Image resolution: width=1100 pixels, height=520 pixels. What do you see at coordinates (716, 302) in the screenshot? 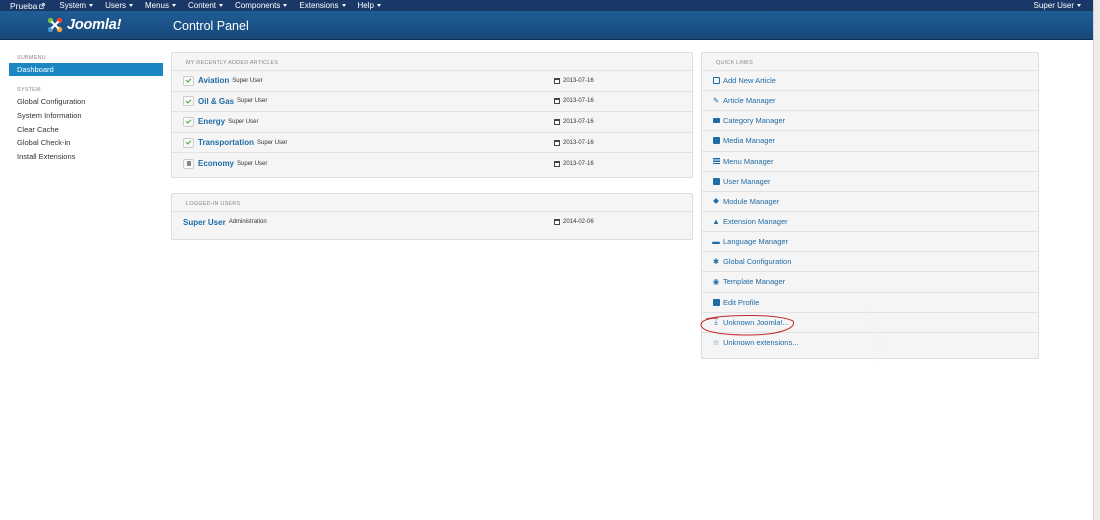
I see `vcard-icon` at bounding box center [716, 302].